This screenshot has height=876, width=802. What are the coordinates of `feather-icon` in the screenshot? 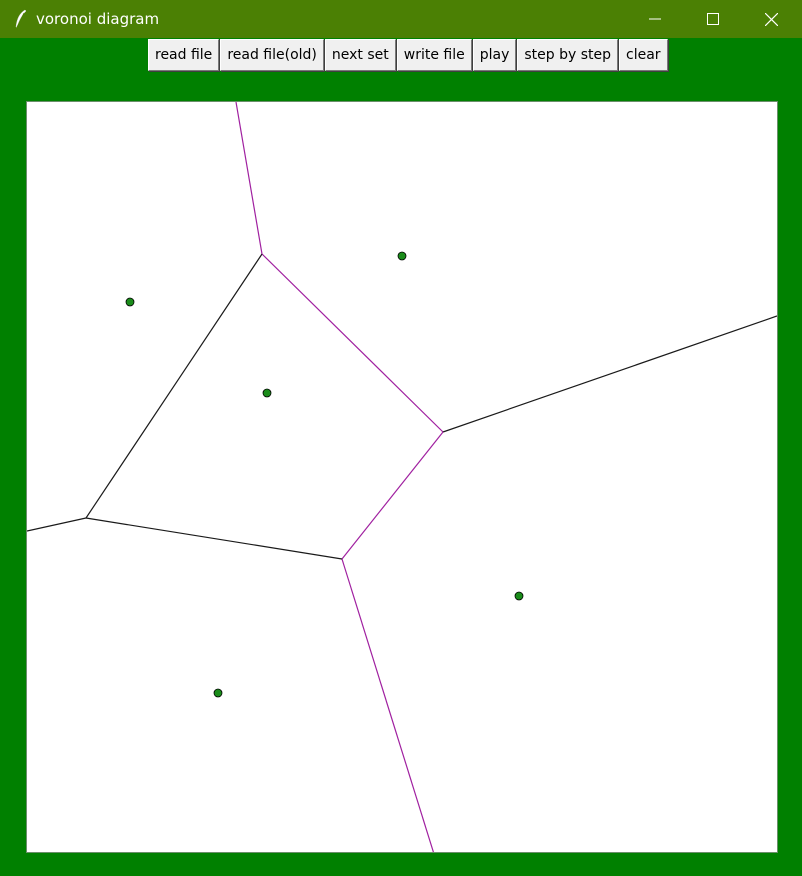 It's located at (21, 18).